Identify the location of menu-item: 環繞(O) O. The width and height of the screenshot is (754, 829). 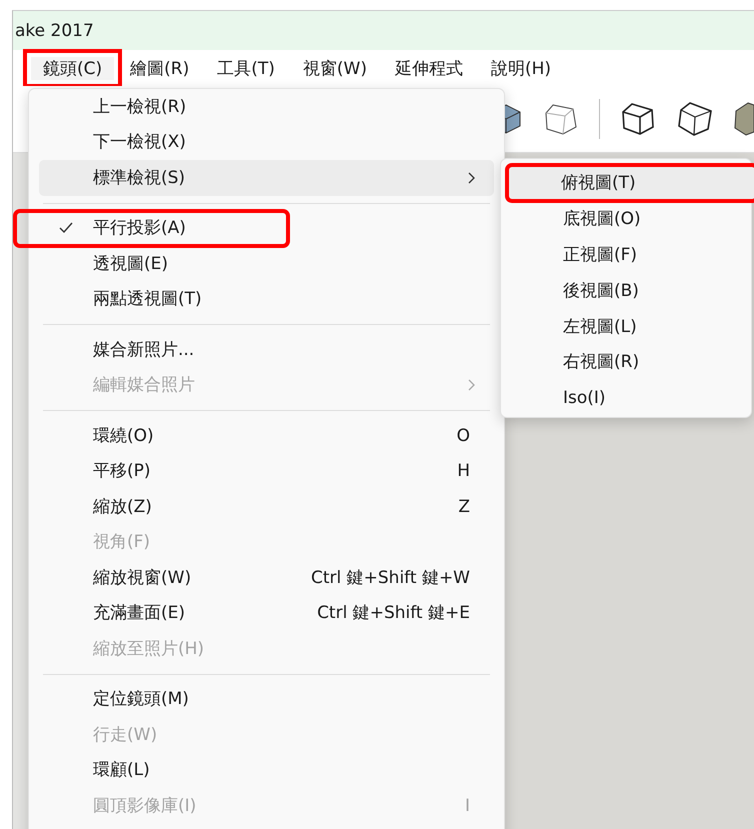
(266, 436).